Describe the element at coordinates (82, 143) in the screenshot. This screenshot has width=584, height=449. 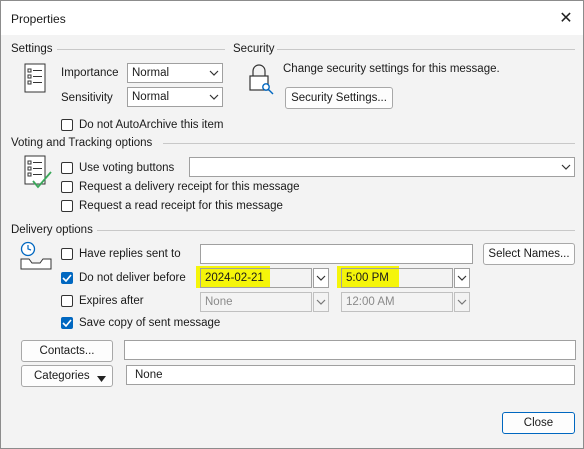
I see `voting-heading: Voting and Tracking options` at that location.